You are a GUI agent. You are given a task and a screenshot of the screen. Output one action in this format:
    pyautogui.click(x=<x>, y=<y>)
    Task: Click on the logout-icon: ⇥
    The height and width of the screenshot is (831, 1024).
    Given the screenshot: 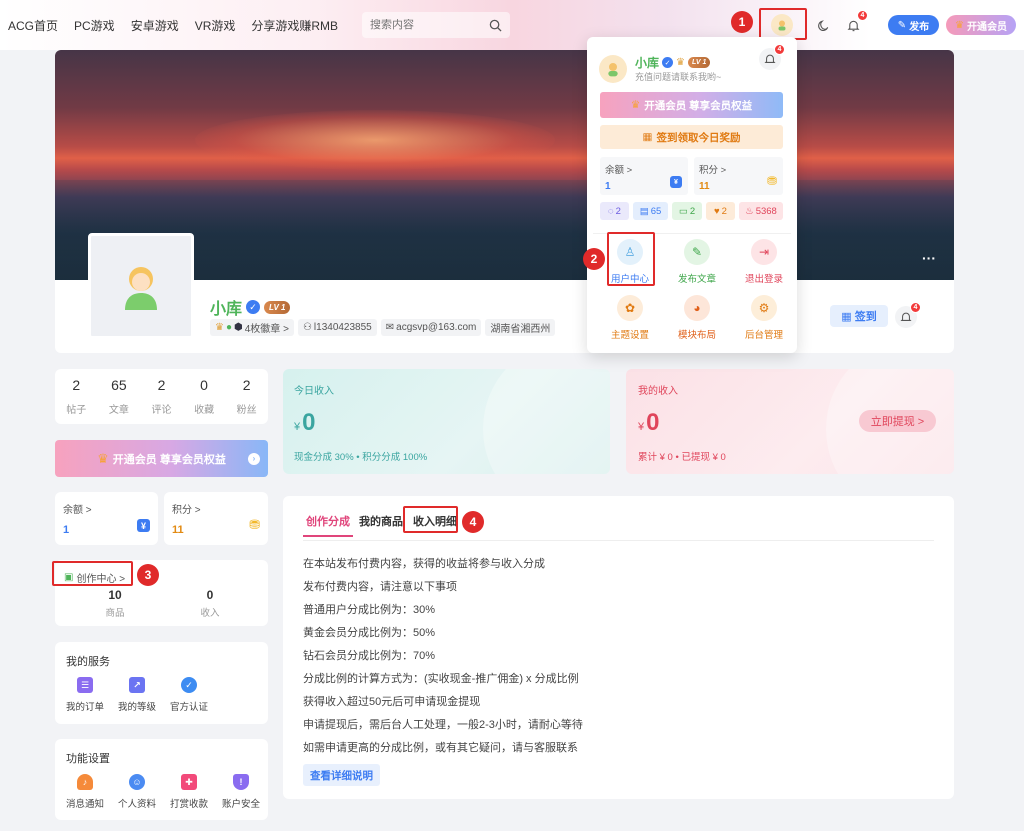 What is the action you would take?
    pyautogui.click(x=764, y=252)
    